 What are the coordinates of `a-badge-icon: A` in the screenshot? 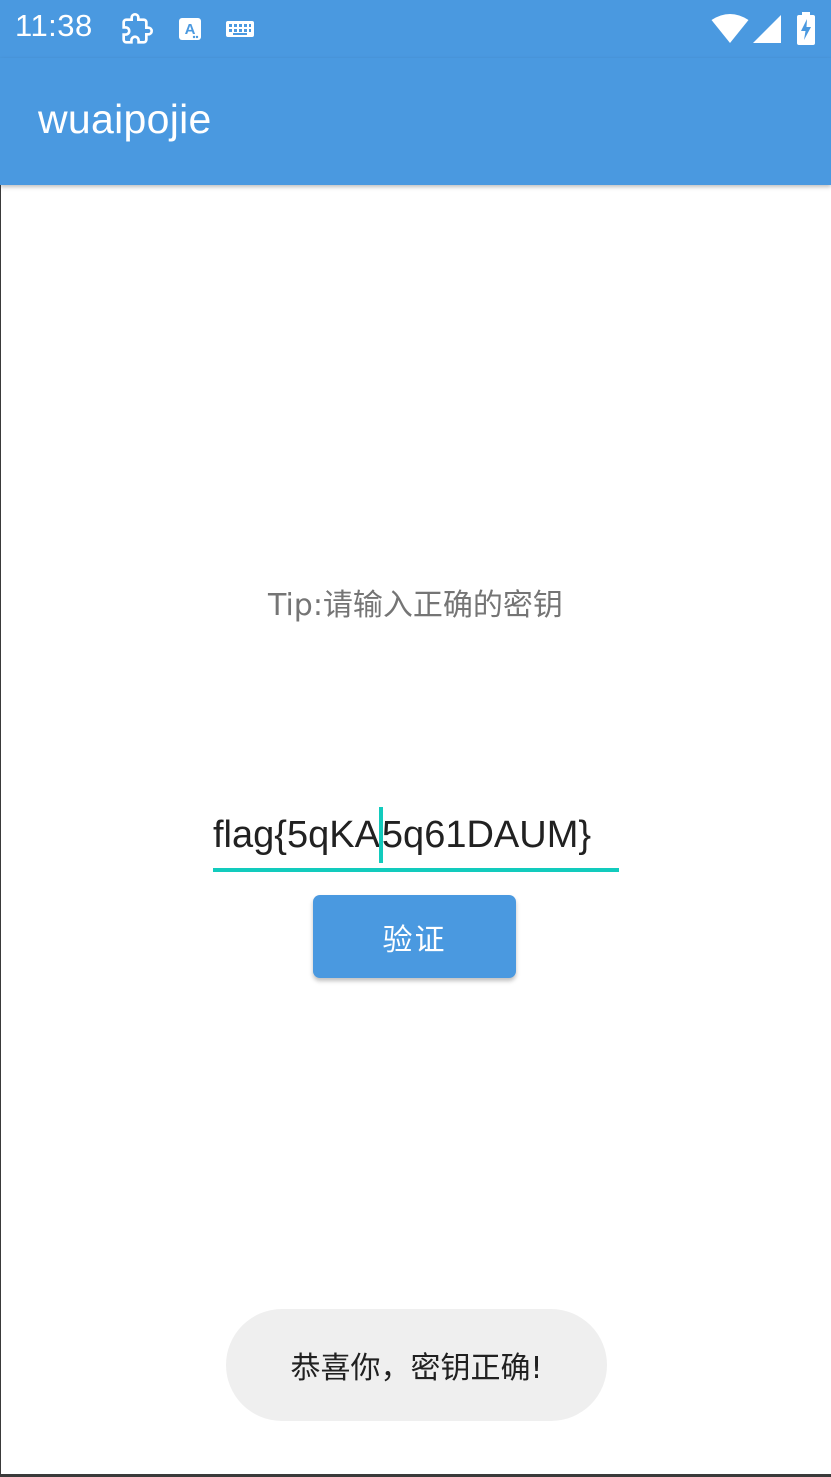 It's located at (190, 29).